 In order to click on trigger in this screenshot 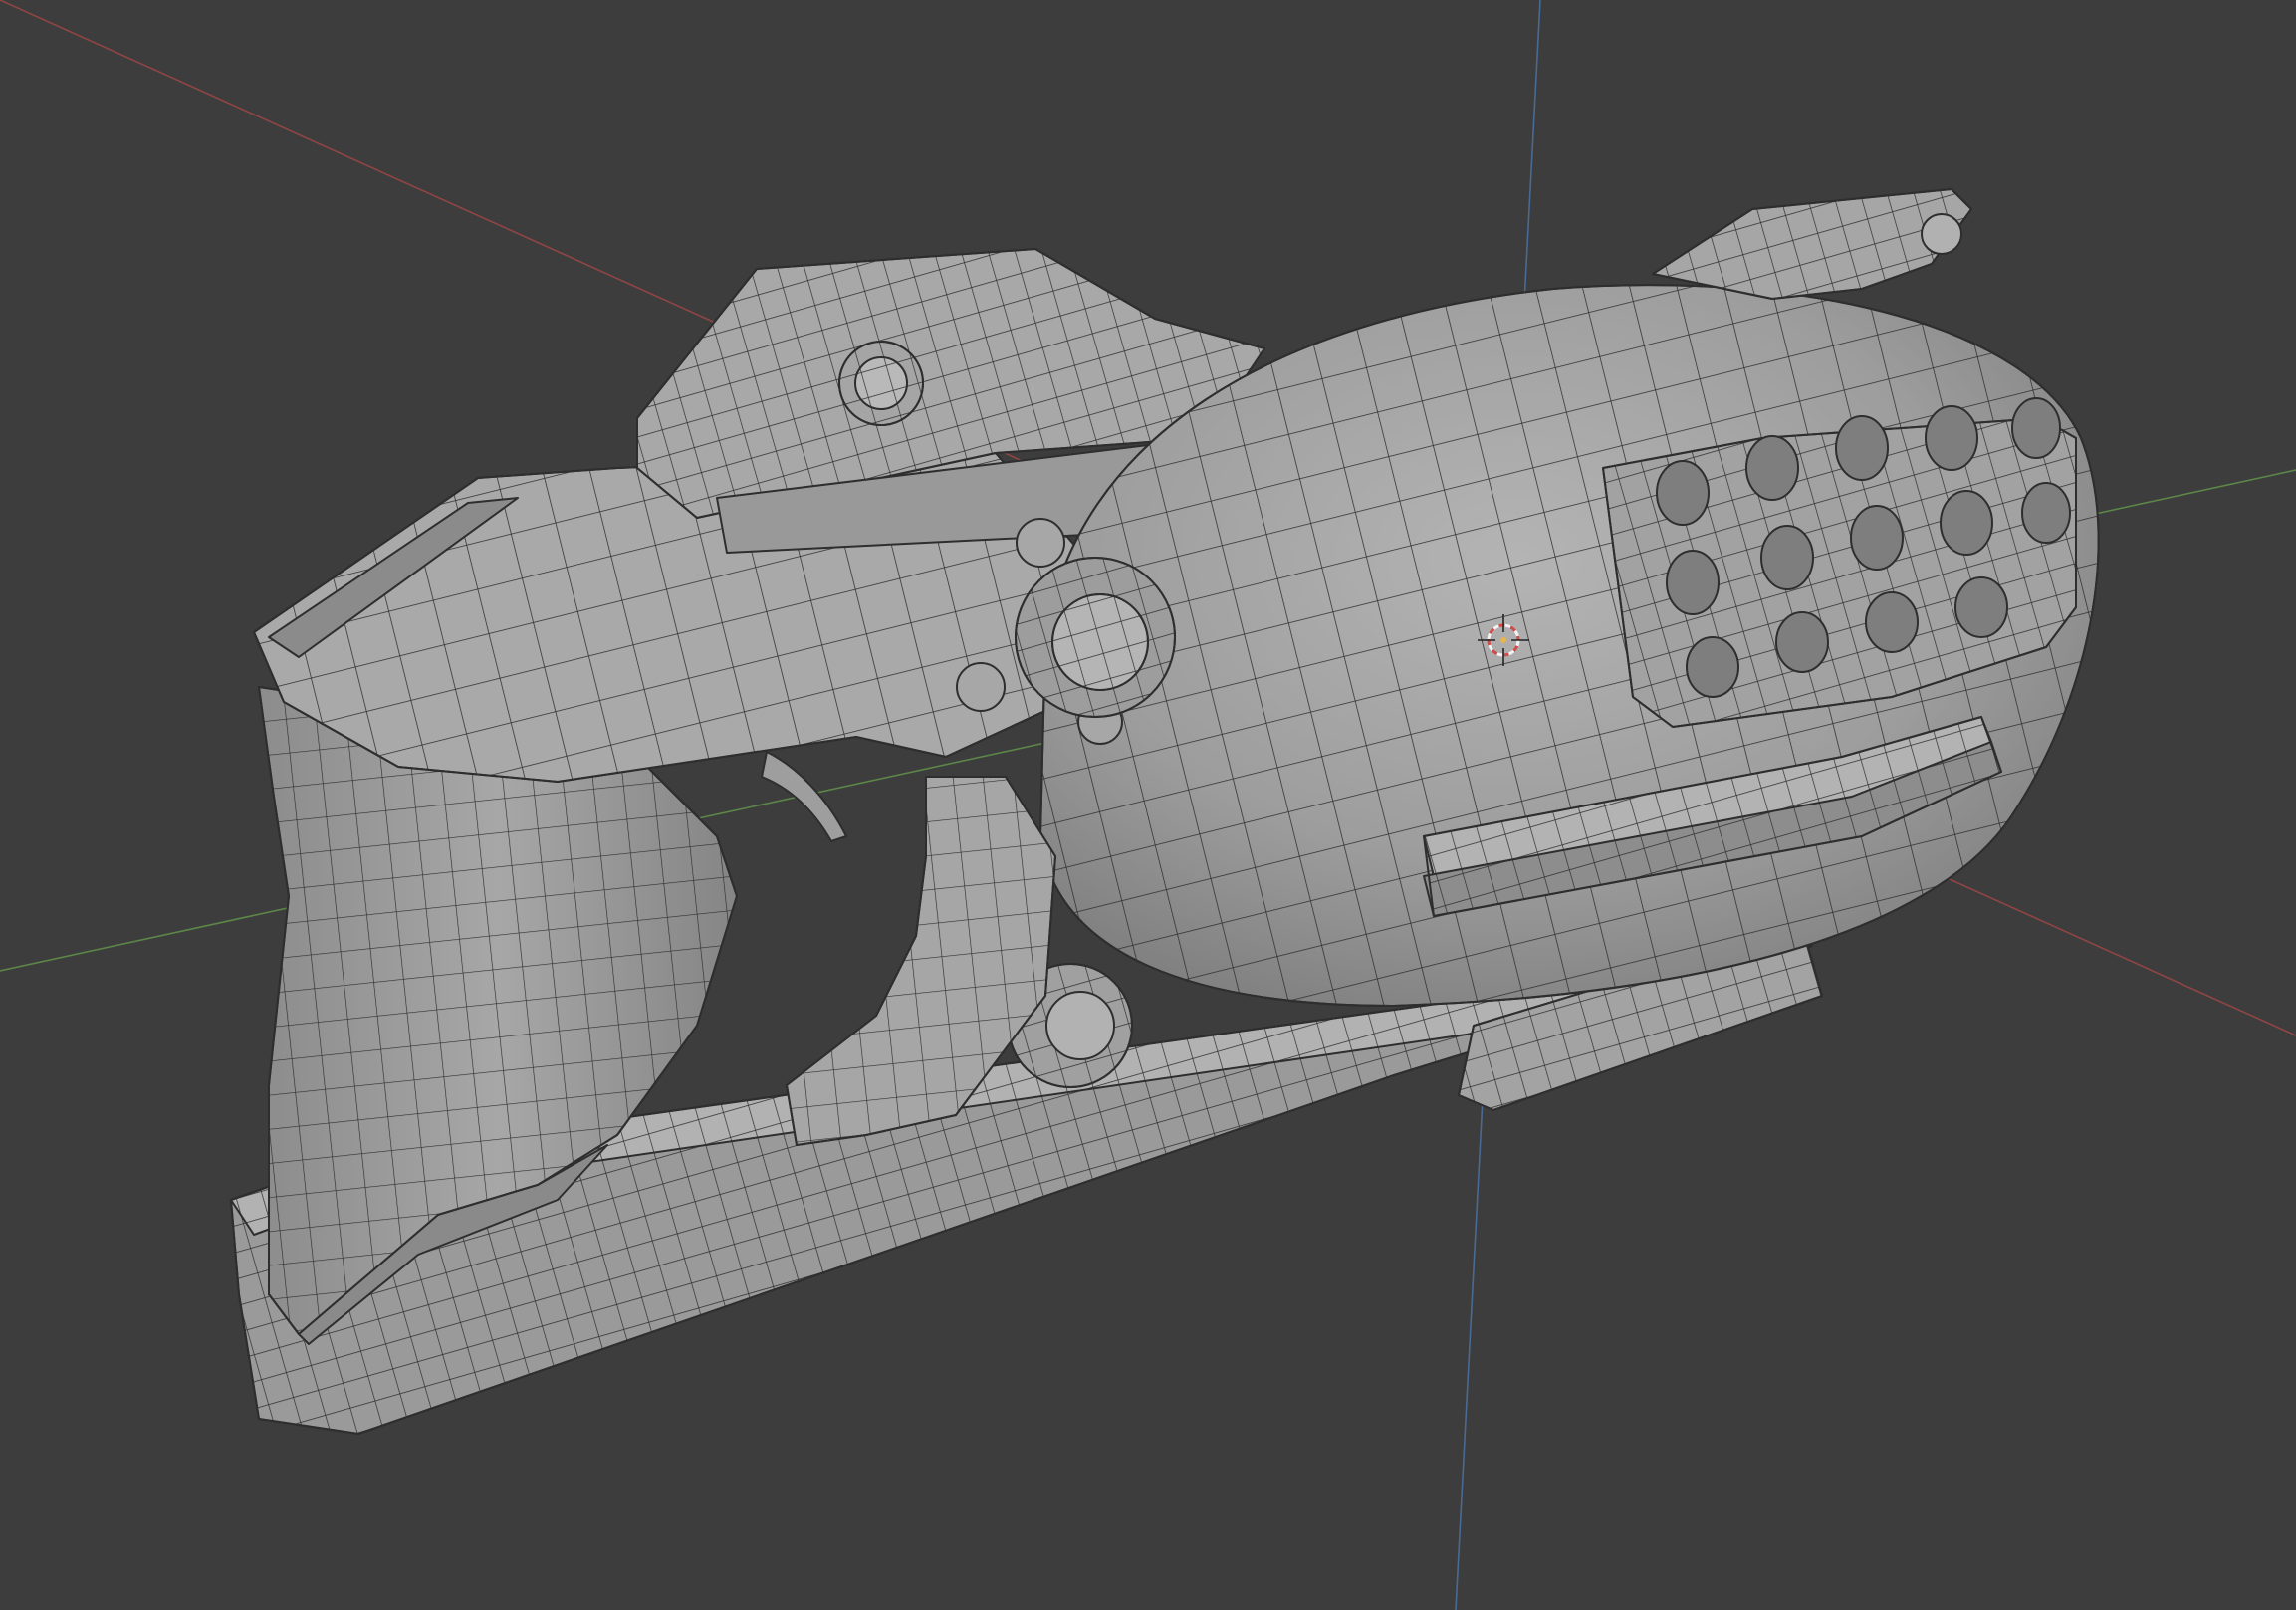, I will do `click(804, 796)`.